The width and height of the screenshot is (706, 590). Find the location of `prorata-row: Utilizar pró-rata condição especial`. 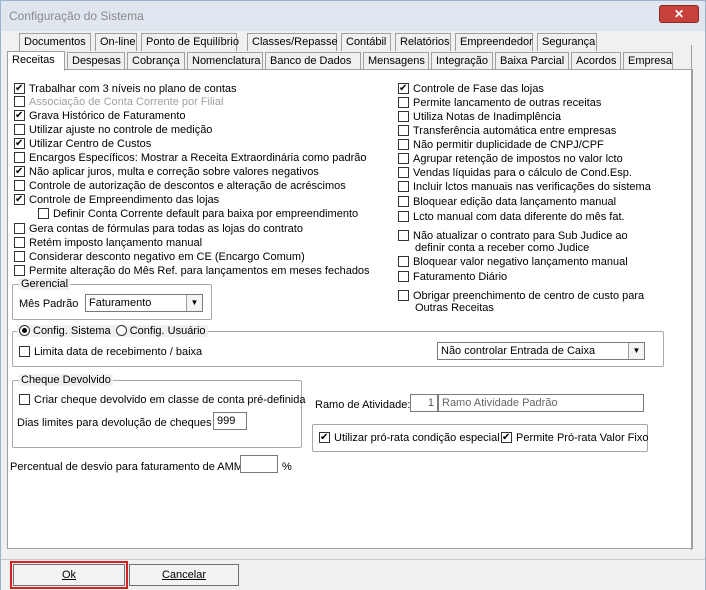

prorata-row: Utilizar pró-rata condição especial is located at coordinates (409, 439).